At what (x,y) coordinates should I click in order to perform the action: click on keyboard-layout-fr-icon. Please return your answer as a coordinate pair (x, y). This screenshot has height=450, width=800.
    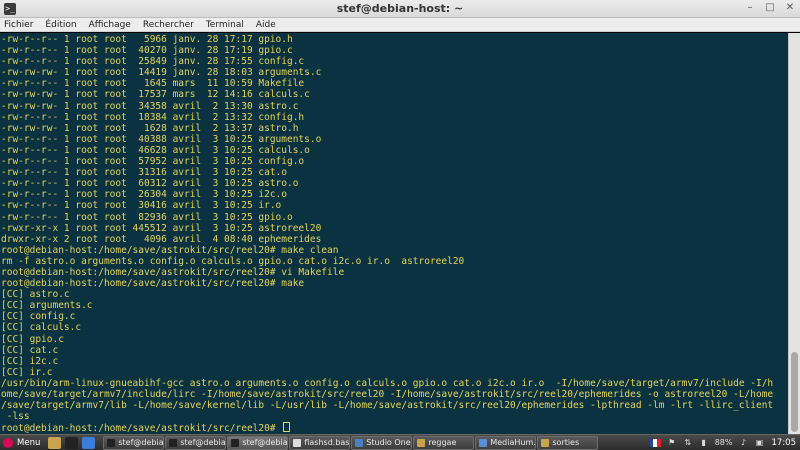
    Looking at the image, I should click on (655, 442).